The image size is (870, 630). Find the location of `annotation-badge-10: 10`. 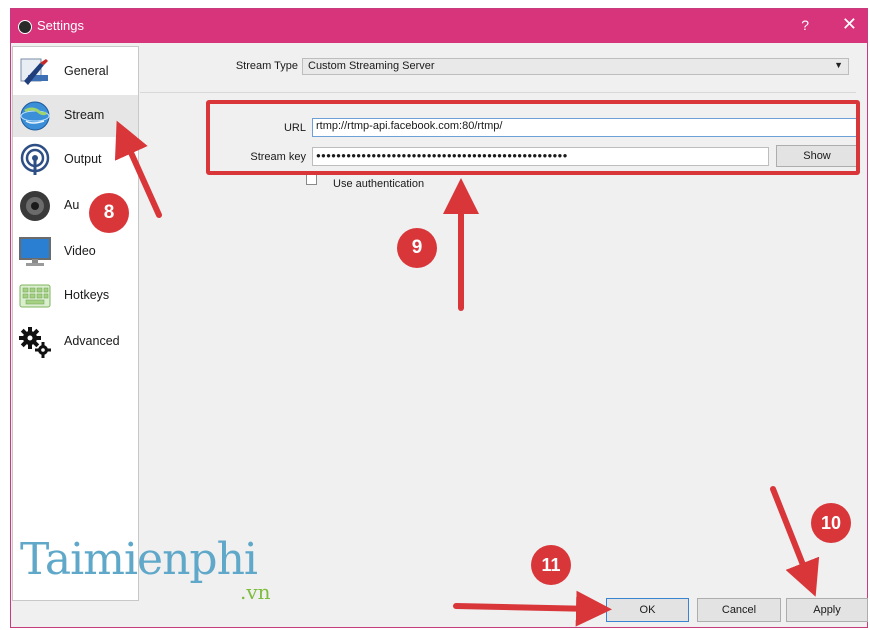

annotation-badge-10: 10 is located at coordinates (831, 523).